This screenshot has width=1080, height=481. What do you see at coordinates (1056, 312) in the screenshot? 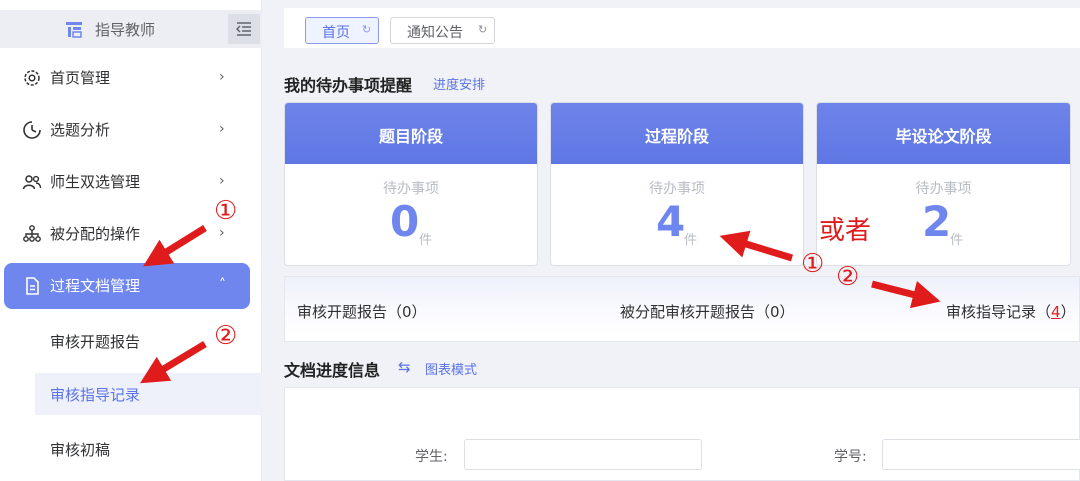
I see `summary-count-link: 4` at bounding box center [1056, 312].